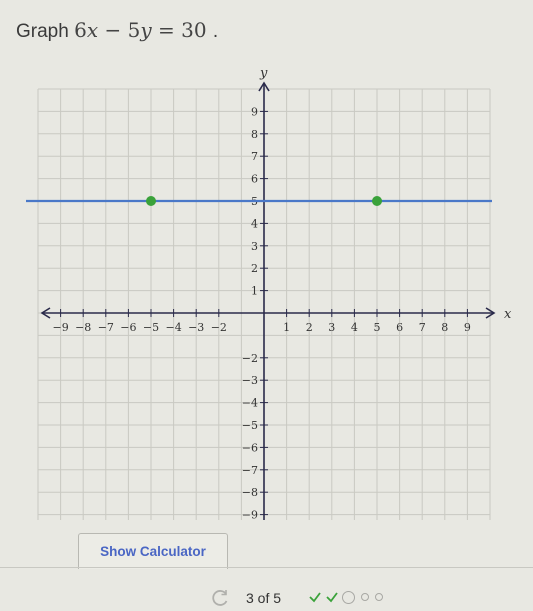  I want to click on y-tick-label: −3, so click(250, 380).